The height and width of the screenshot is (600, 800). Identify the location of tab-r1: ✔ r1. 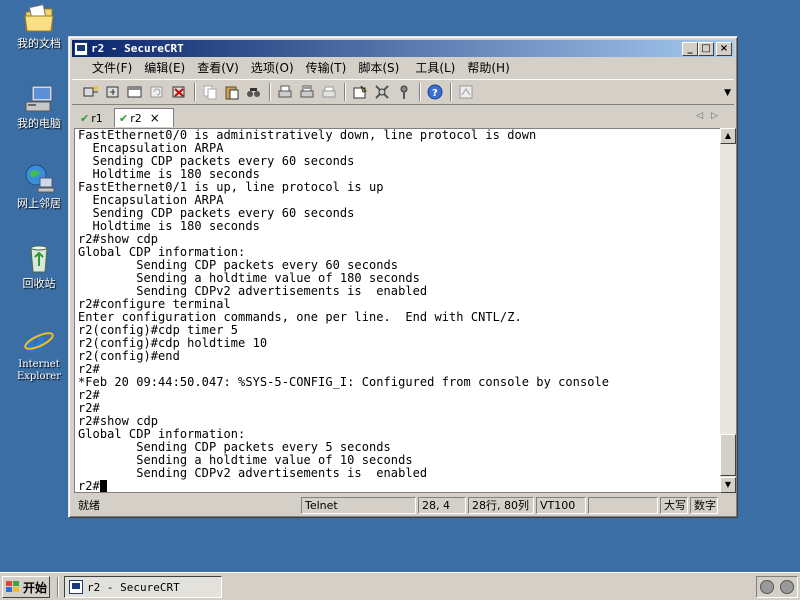
(95, 118).